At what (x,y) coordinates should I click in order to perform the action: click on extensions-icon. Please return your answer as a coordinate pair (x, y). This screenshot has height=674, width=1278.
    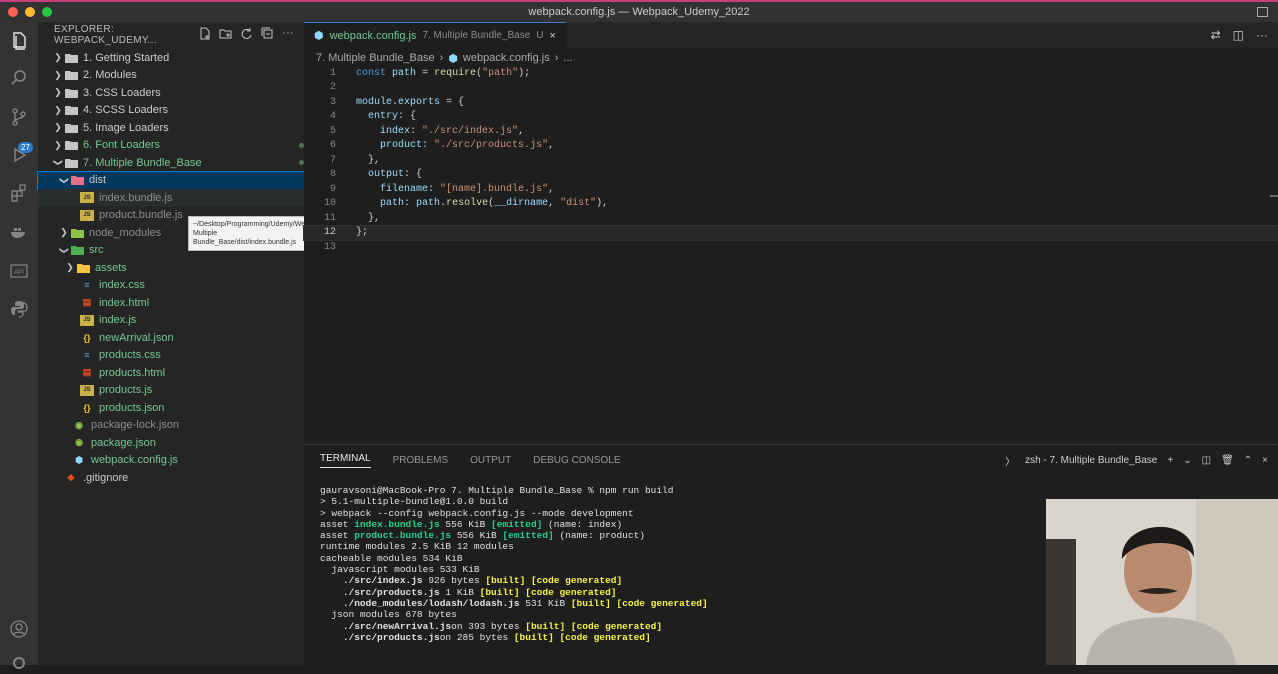
    Looking at the image, I should click on (19, 193).